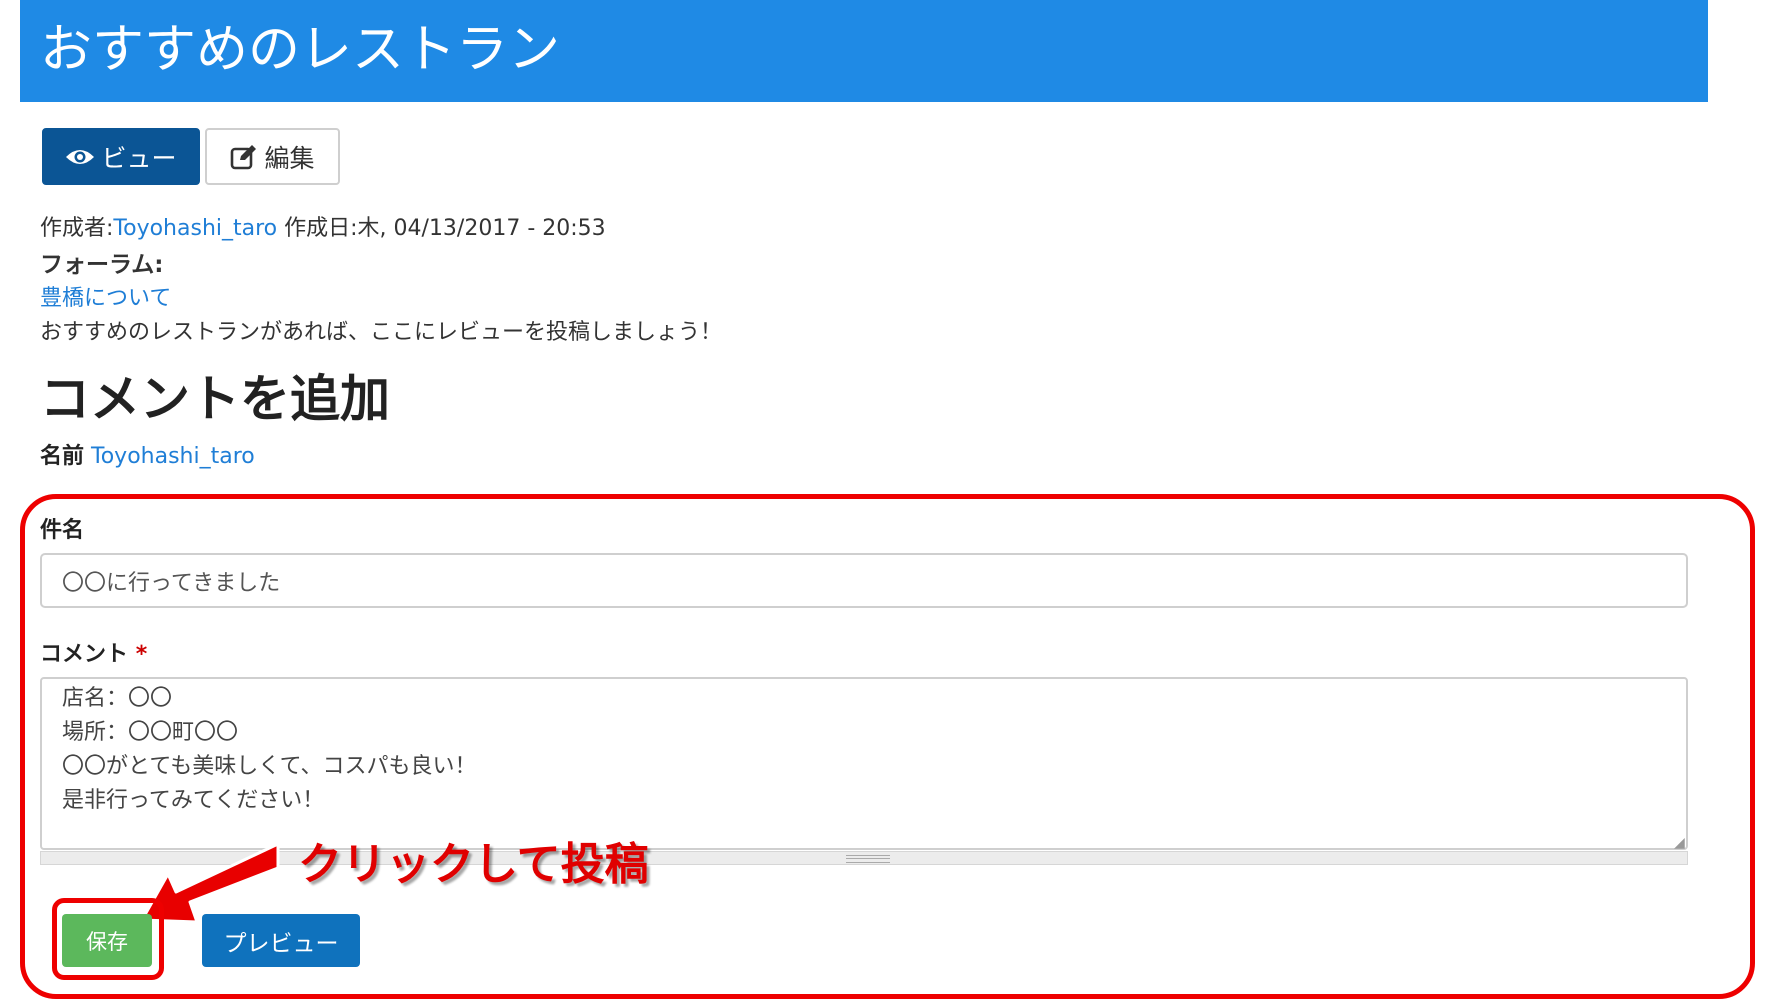 The image size is (1765, 1005). I want to click on page-title: おすすめのレストラン, so click(300, 50).